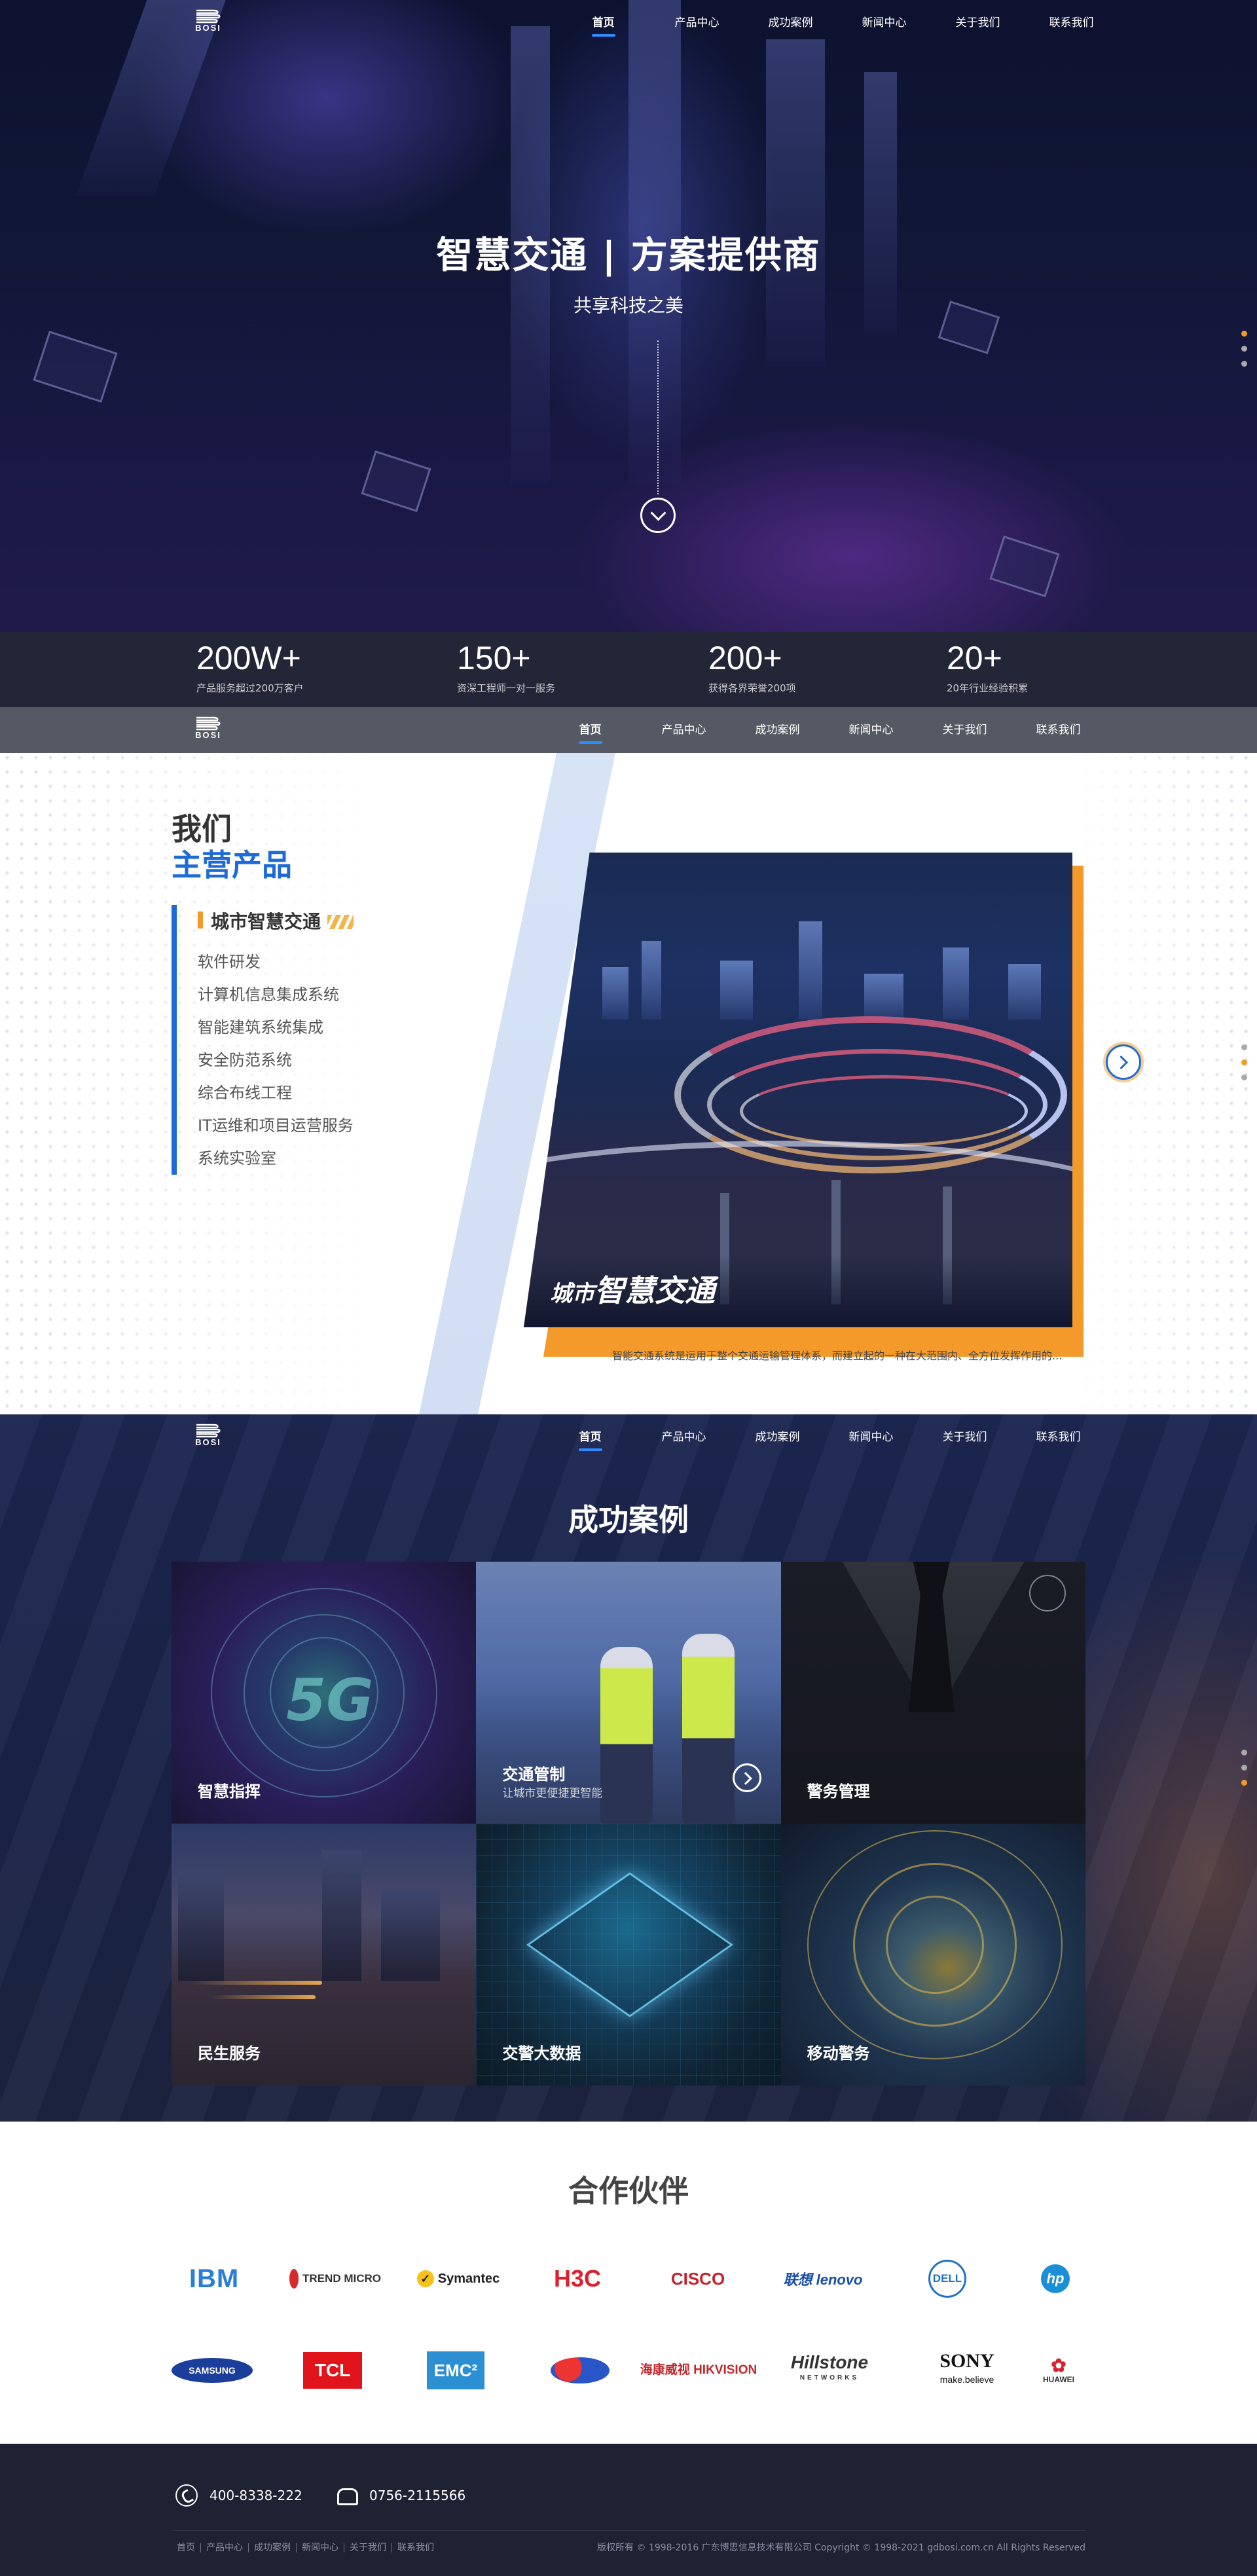  I want to click on footer-phone: 400-8338-222, so click(238, 2495).